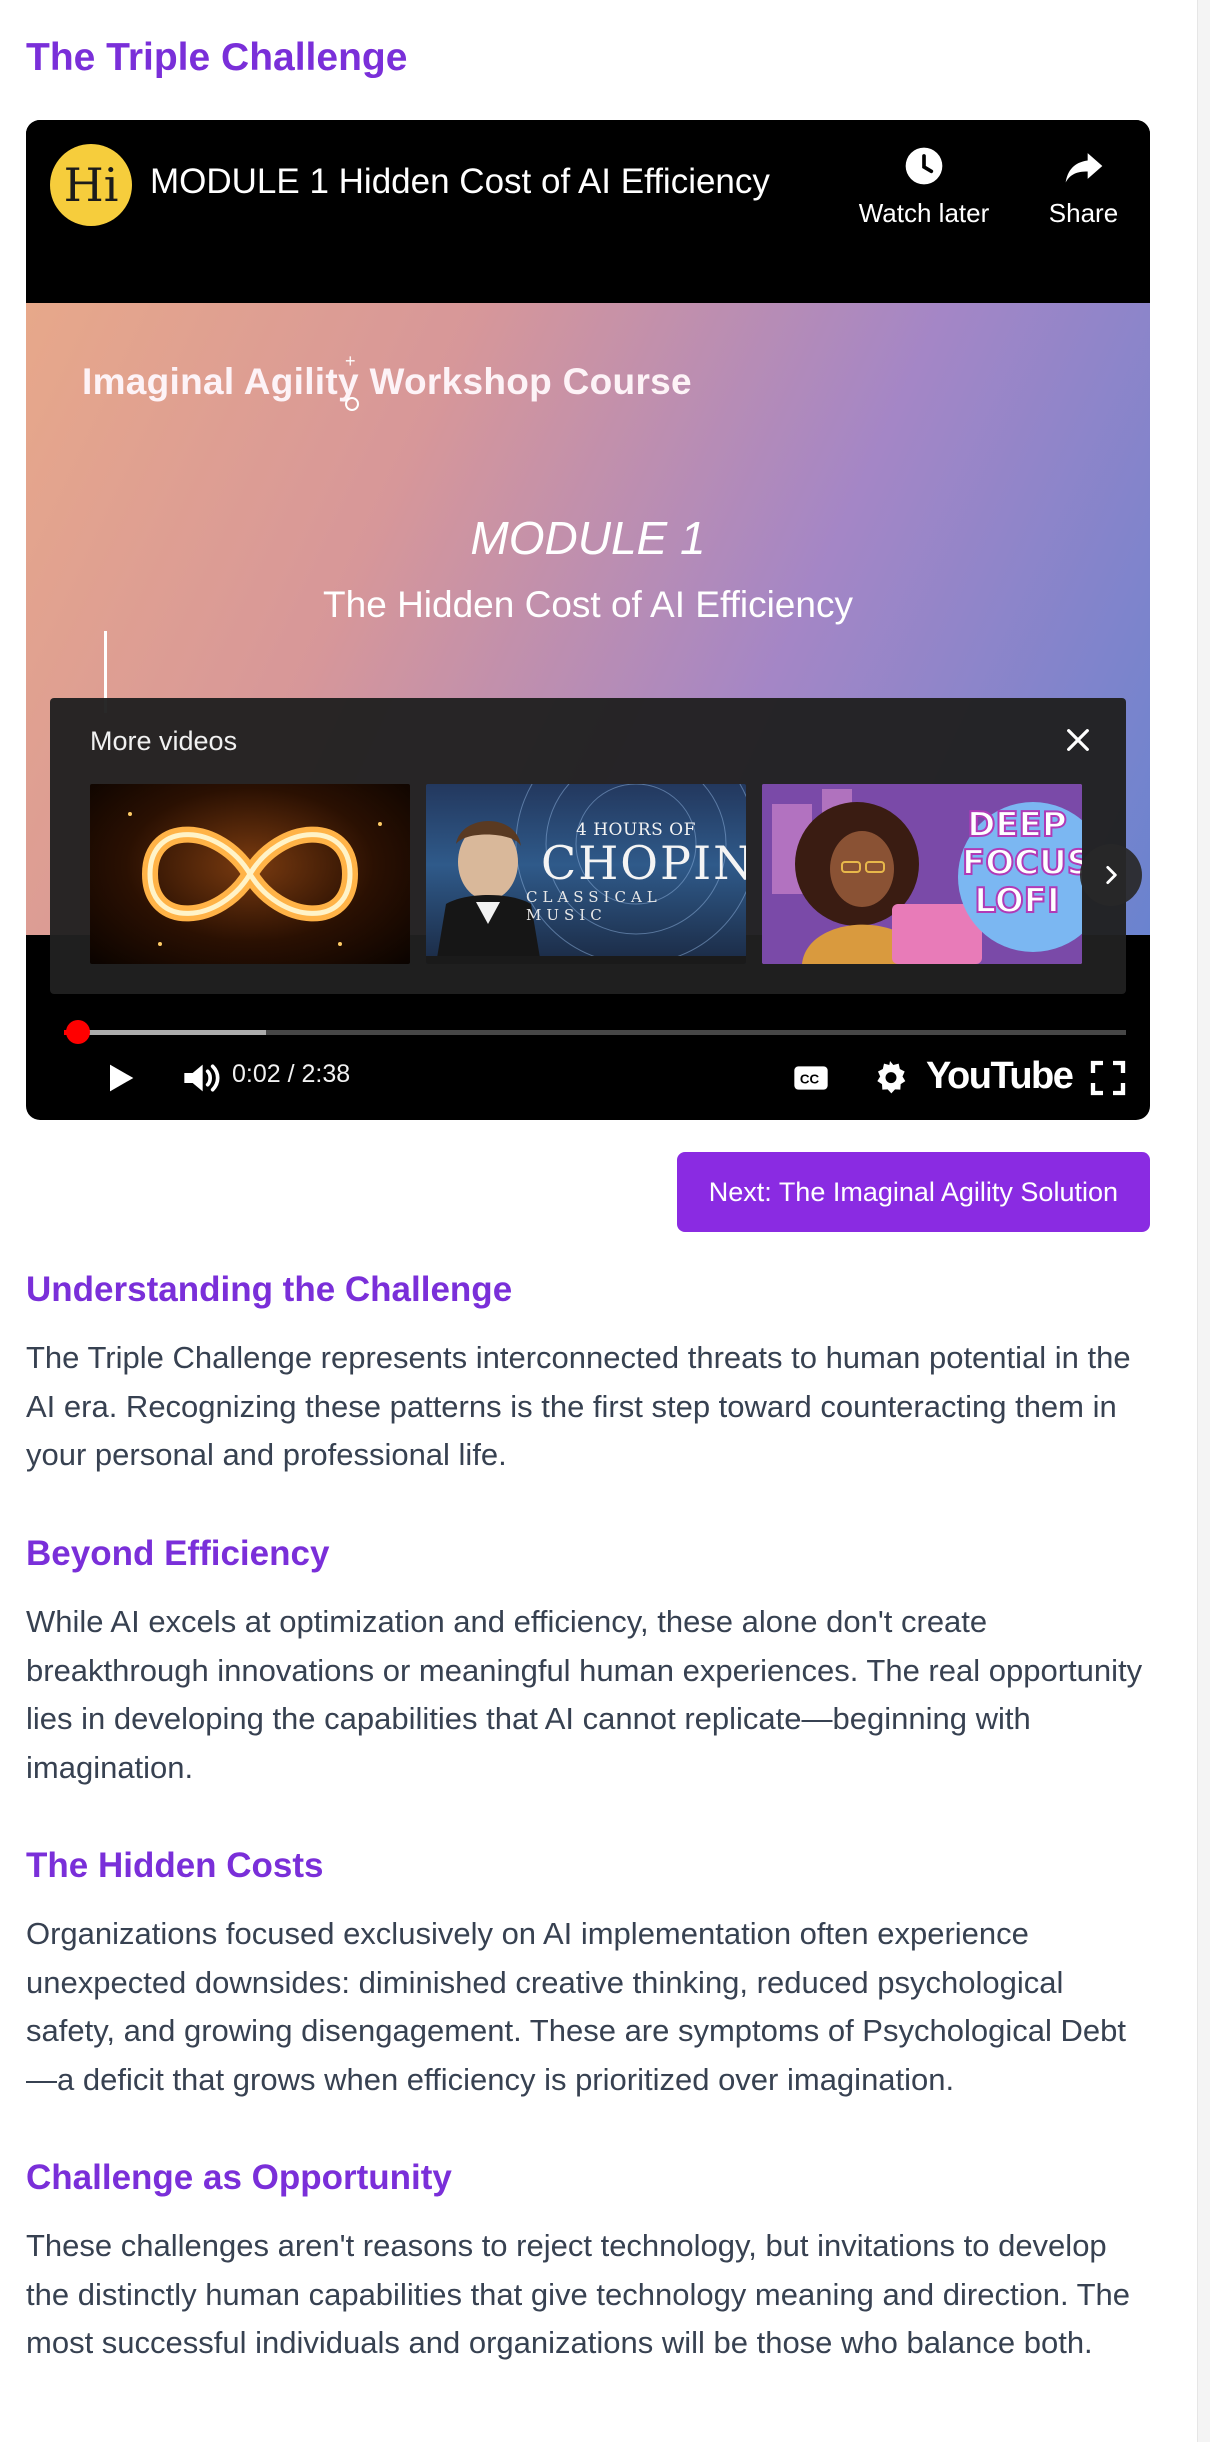 The width and height of the screenshot is (1210, 2442). I want to click on page-title: The Triple Challenge, so click(217, 57).